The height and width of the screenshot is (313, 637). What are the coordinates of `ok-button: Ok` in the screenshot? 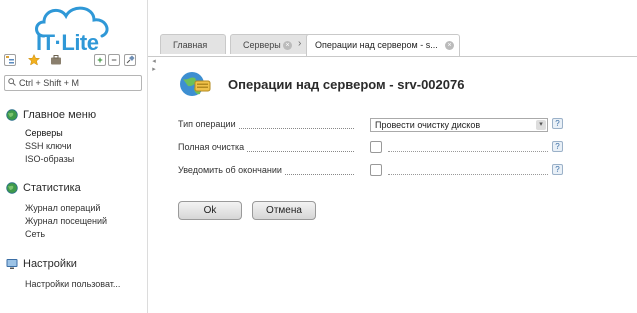 It's located at (210, 210).